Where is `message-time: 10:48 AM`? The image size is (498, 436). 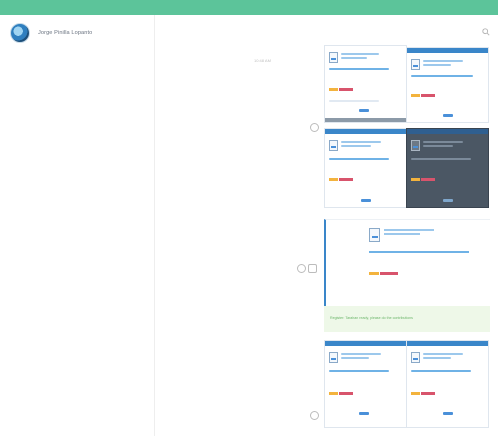
message-time: 10:48 AM is located at coordinates (262, 60).